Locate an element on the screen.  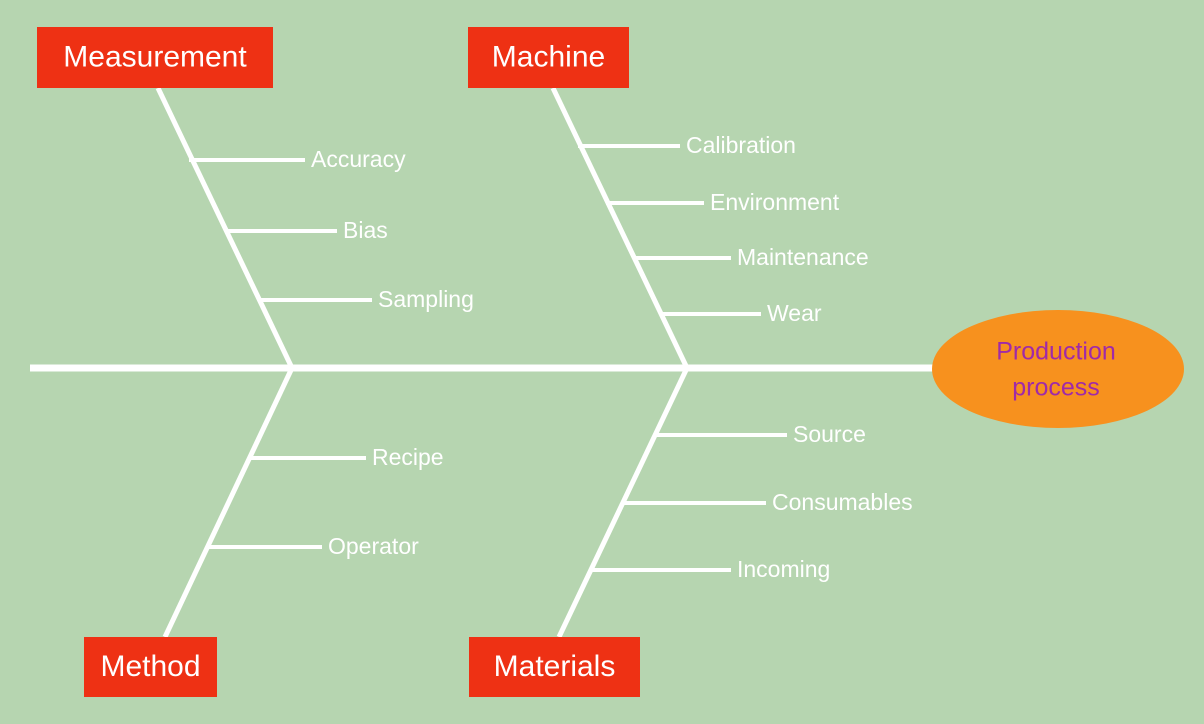
cause-label-accuracy: Accuracy is located at coordinates (358, 159).